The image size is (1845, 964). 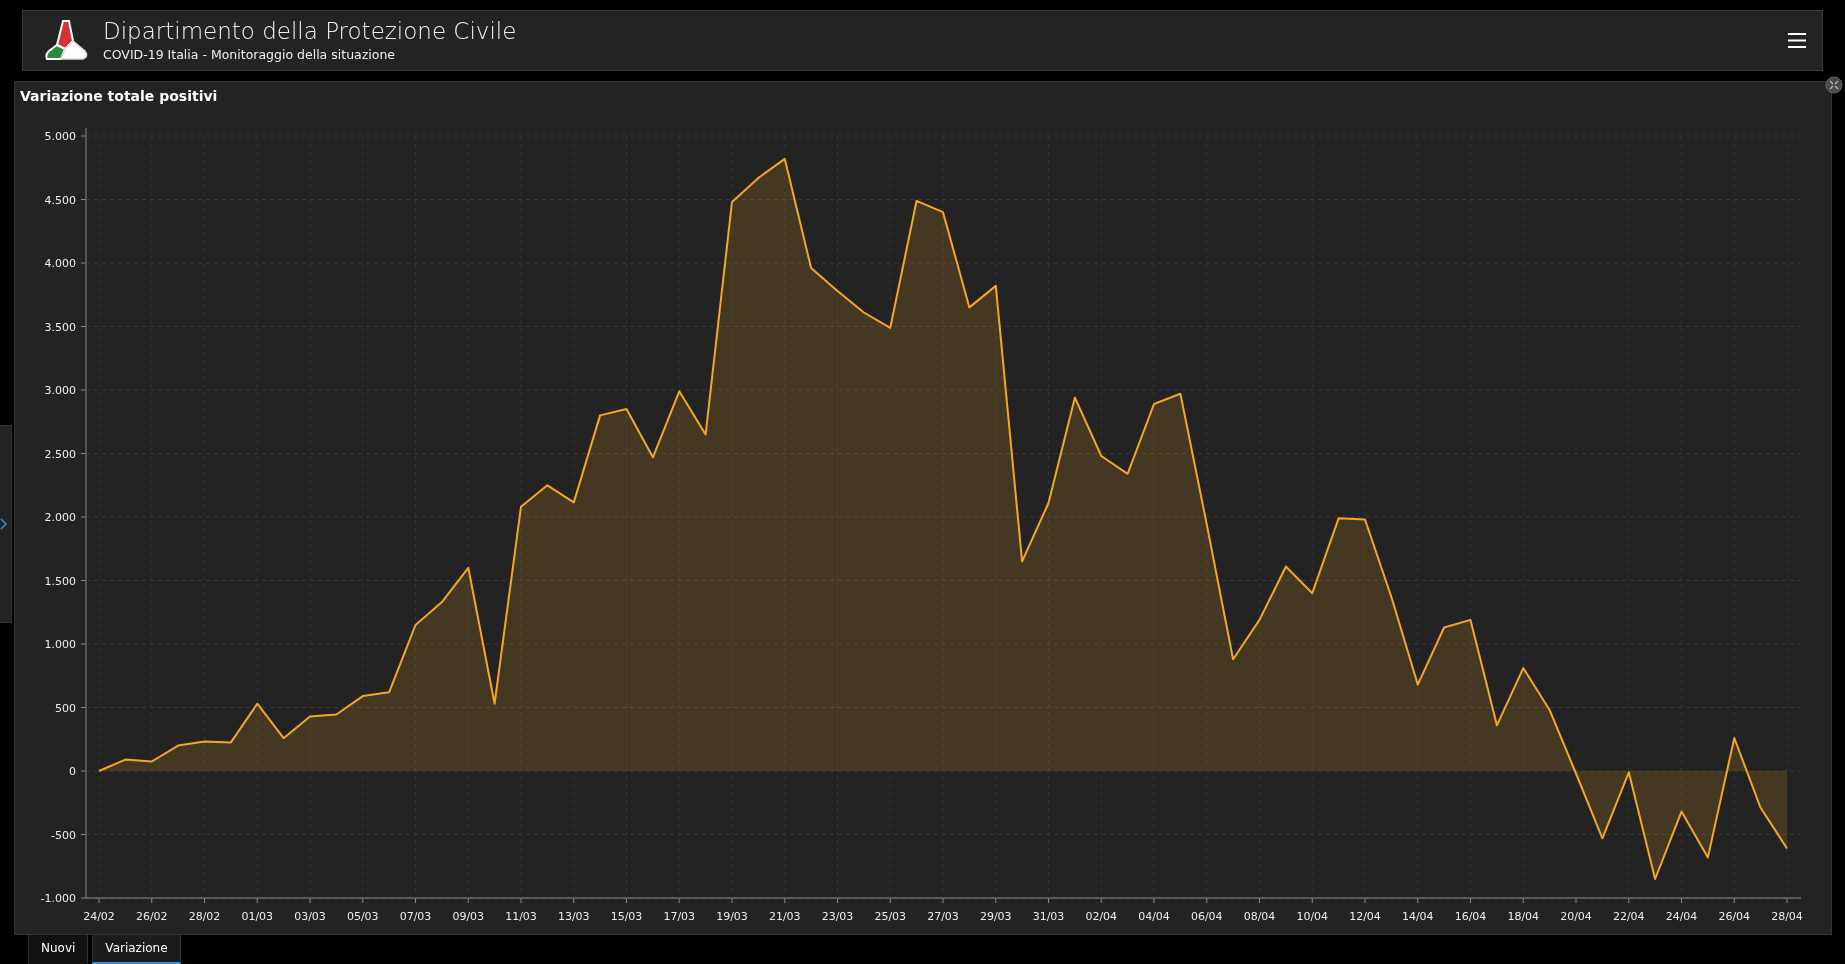 What do you see at coordinates (1576, 916) in the screenshot?
I see `x-tick-label: 20/04` at bounding box center [1576, 916].